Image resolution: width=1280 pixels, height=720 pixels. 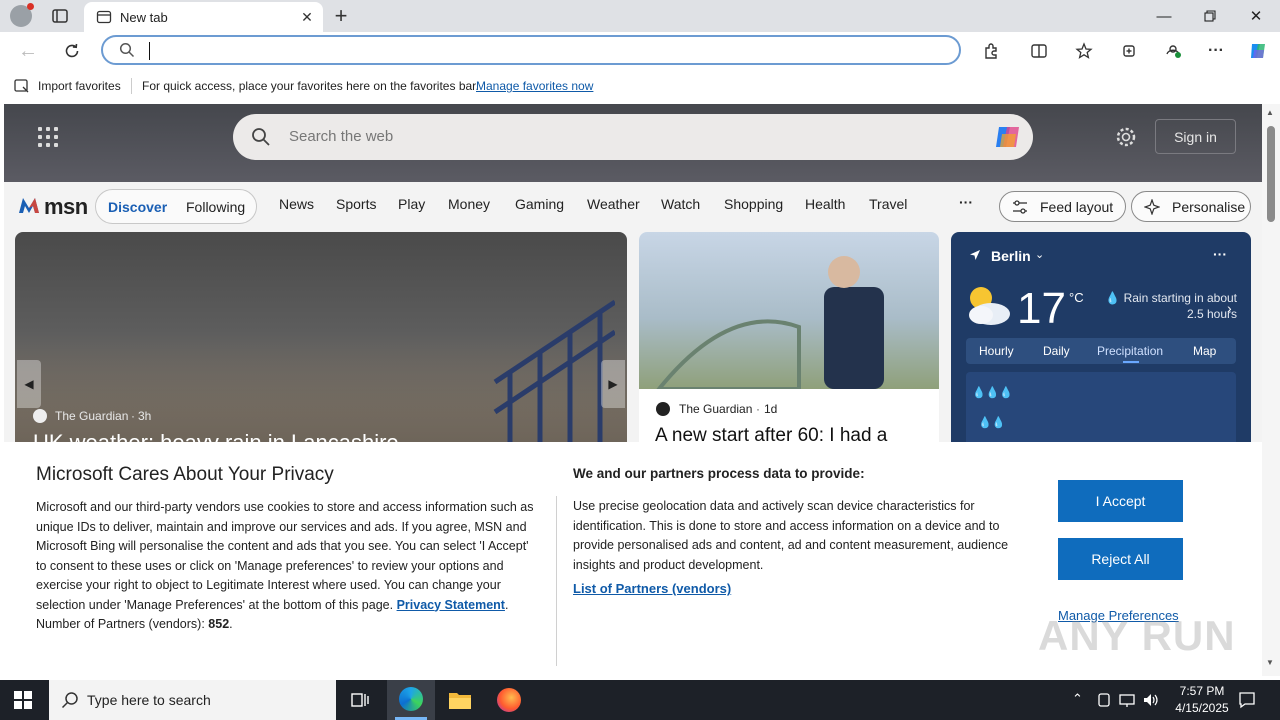 I want to click on feed-tab-group: Discover Following, so click(x=176, y=206).